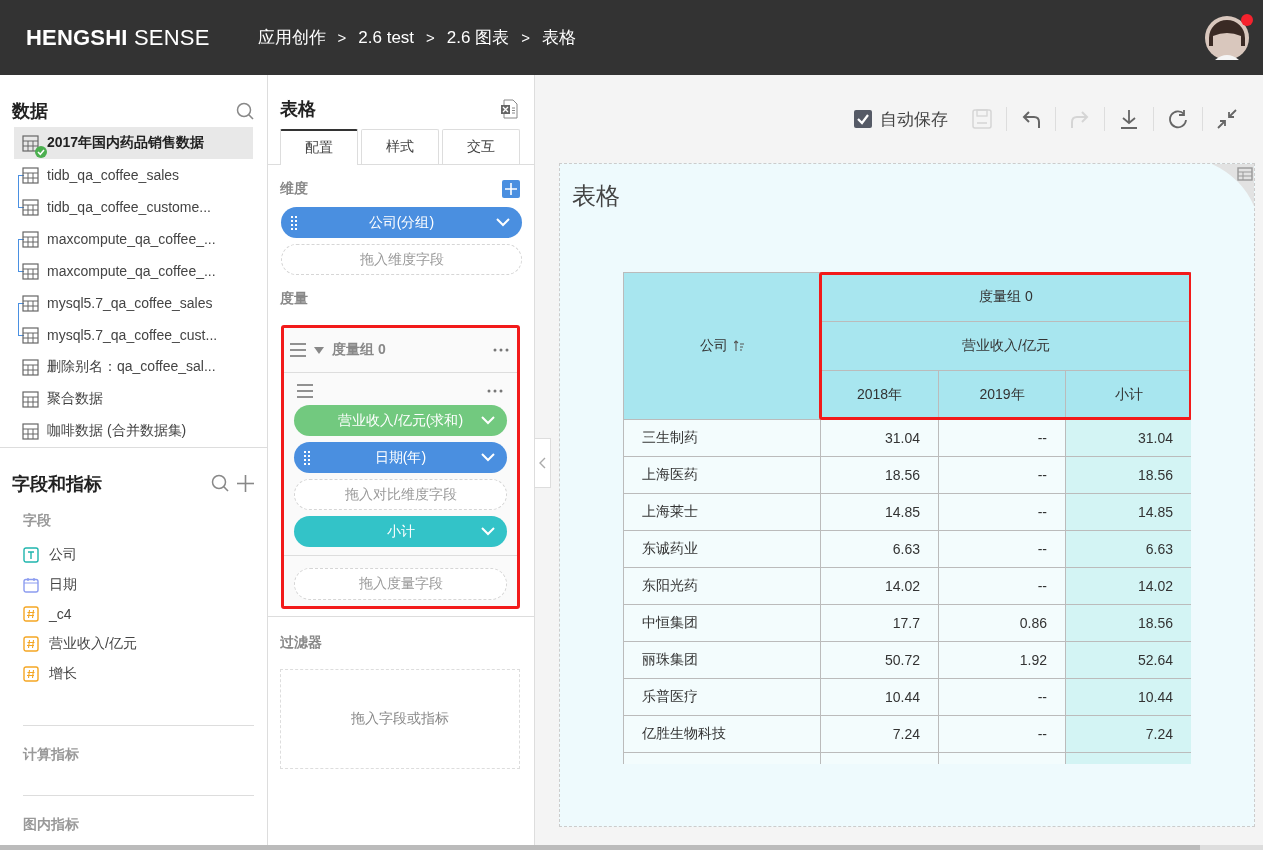 The width and height of the screenshot is (1263, 850). What do you see at coordinates (133, 175) in the screenshot?
I see `dataset-item: tidb_qa_coffee_sales` at bounding box center [133, 175].